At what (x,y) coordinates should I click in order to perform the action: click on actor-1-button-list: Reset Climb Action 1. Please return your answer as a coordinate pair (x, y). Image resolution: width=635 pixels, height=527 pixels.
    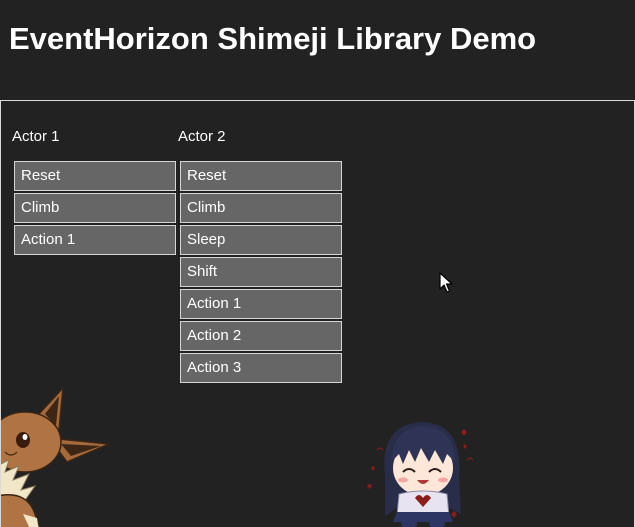
    Looking at the image, I should click on (95, 209).